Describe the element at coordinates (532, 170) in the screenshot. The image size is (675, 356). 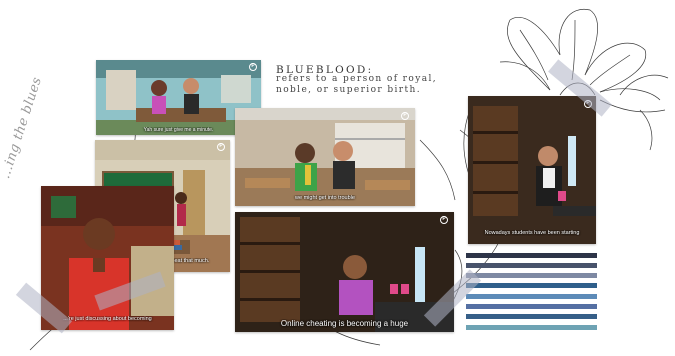
I see `scene-computer-man-frame: Nowadays students have been starting P` at that location.